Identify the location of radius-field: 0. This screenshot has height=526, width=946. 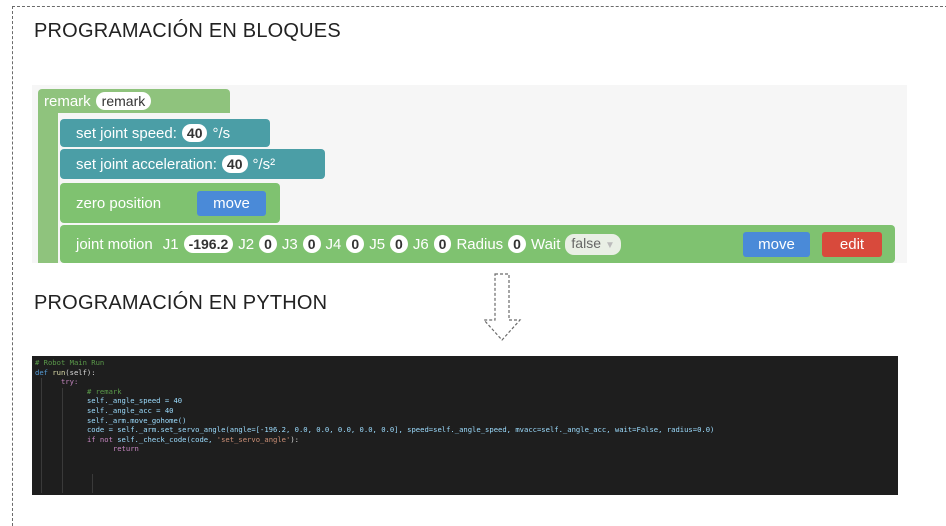
(517, 244).